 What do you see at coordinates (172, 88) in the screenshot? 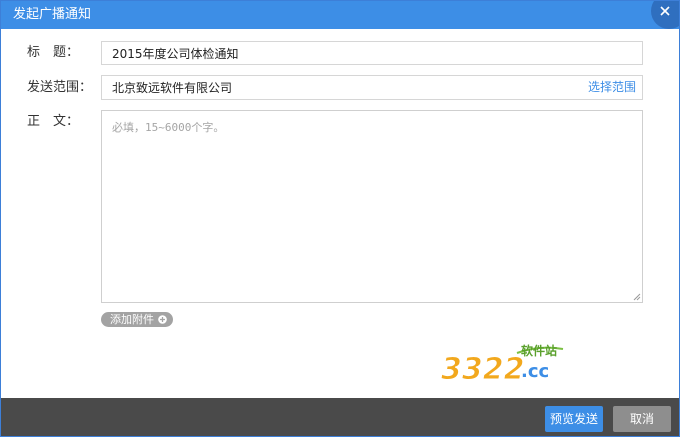
I see `recipients-value: 北京致远软件有限公司` at bounding box center [172, 88].